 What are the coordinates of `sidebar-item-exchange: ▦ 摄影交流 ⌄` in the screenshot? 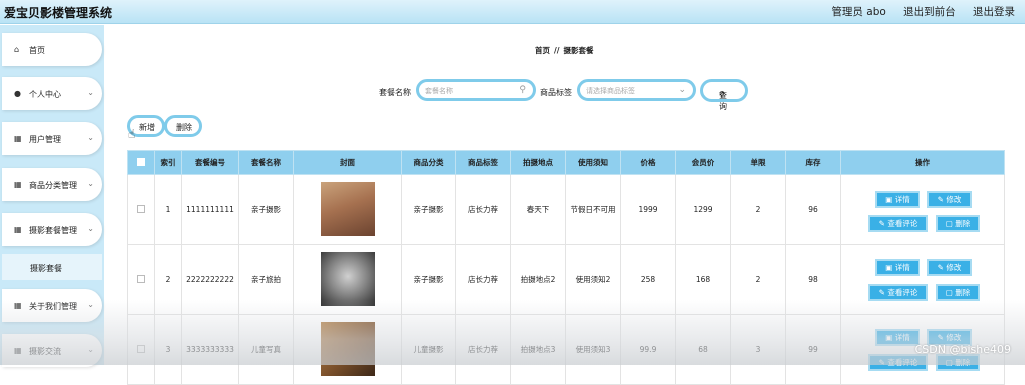 It's located at (52, 350).